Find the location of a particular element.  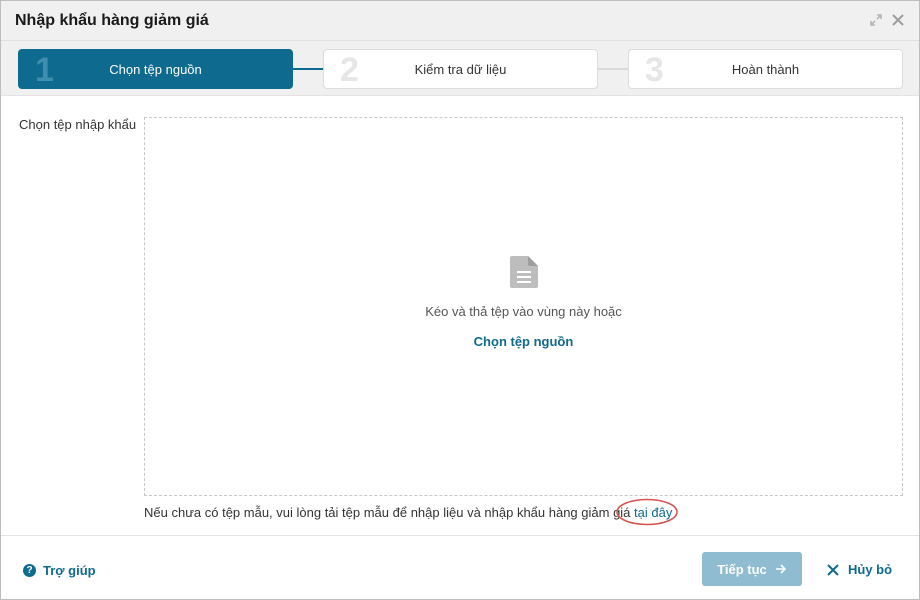

next-label: Tiếp tục is located at coordinates (742, 569).